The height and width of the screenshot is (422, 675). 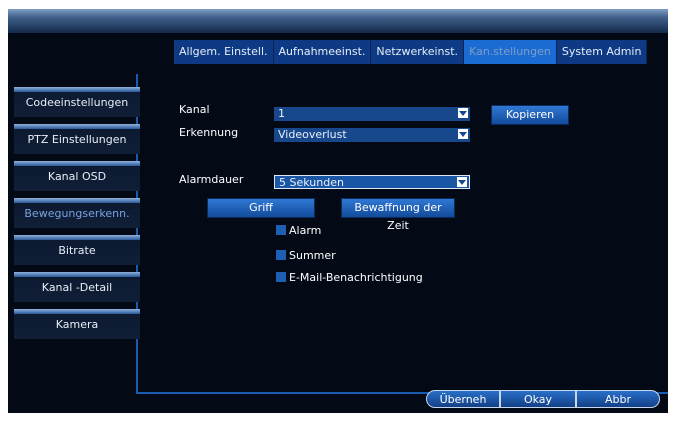 I want to click on sidebar-item-label: Kanal OSD, so click(x=77, y=176).